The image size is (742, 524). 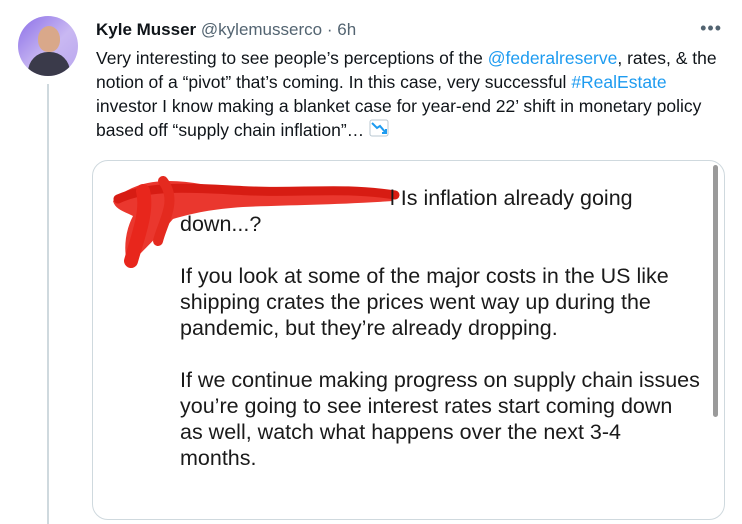 I want to click on note-line1: l Is inflation already going, so click(x=511, y=198).